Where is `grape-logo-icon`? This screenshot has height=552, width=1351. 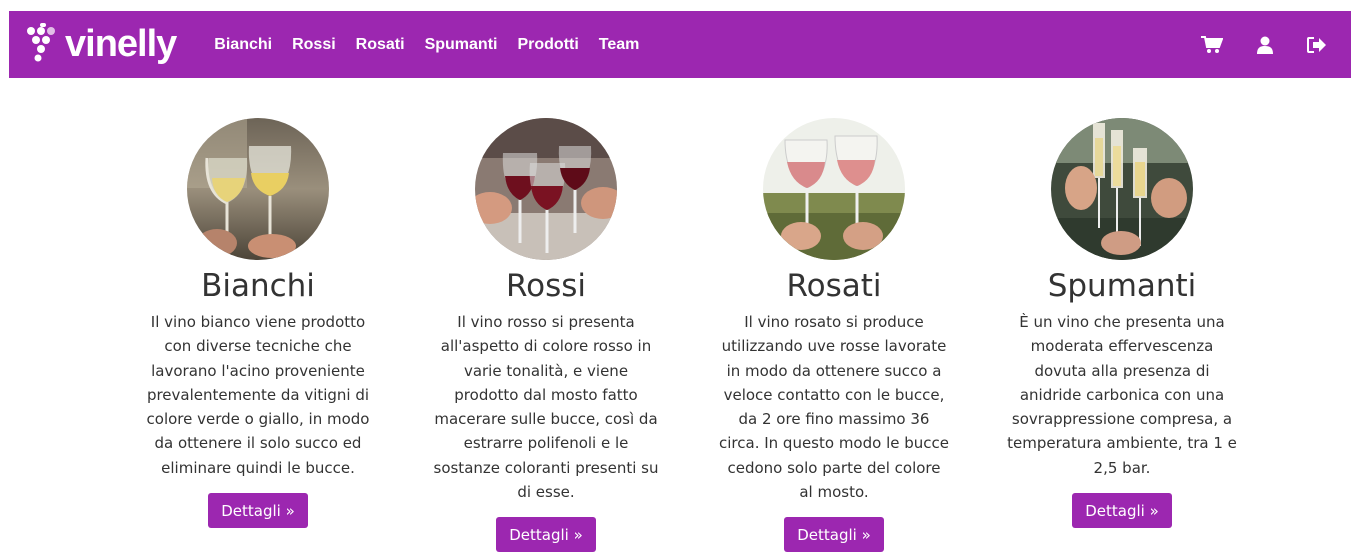 grape-logo-icon is located at coordinates (43, 44).